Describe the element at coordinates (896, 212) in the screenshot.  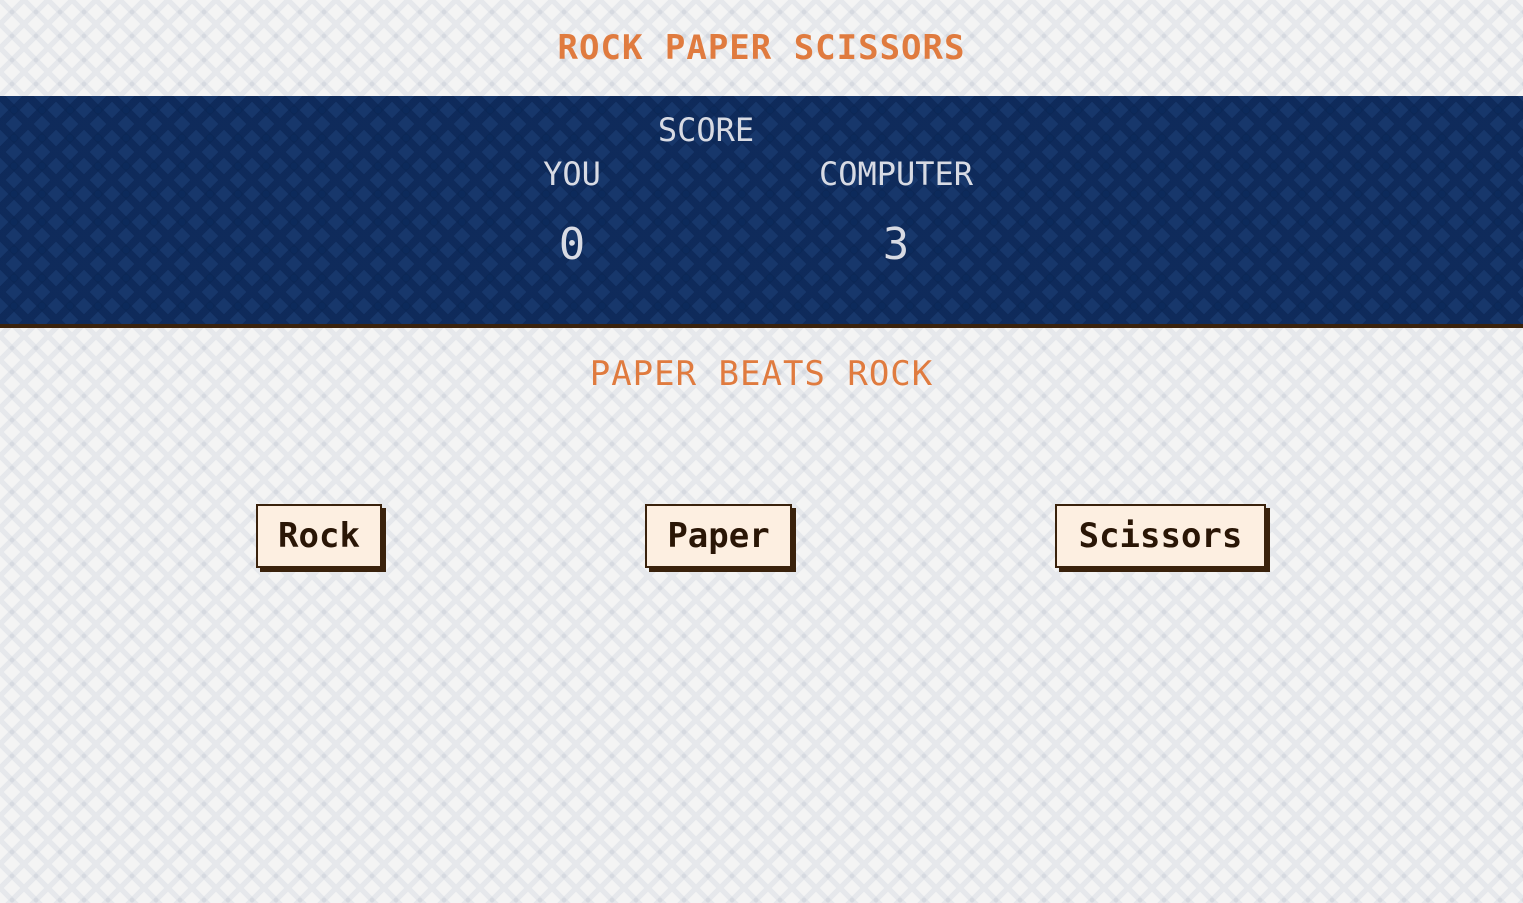
I see `computer-score-column: COMPUTER 3` at that location.